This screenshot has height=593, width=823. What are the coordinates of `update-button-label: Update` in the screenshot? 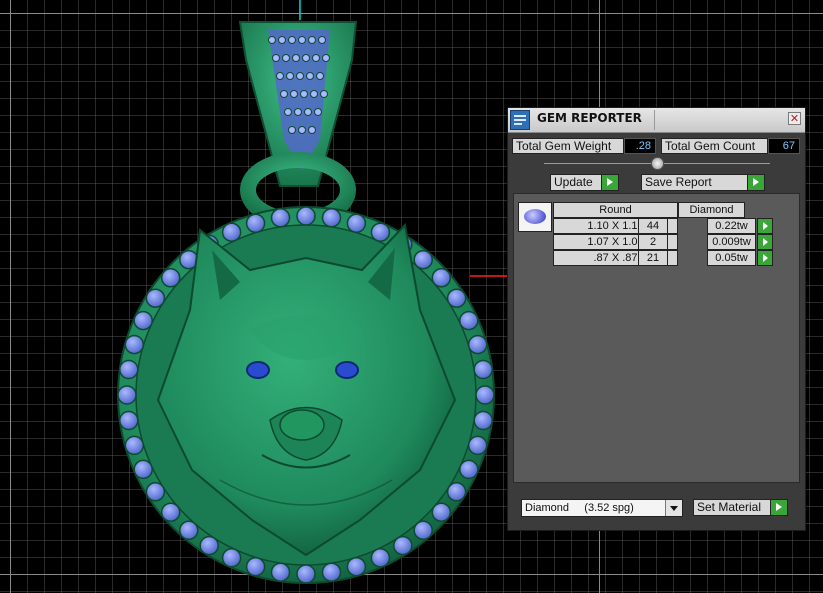 It's located at (573, 182).